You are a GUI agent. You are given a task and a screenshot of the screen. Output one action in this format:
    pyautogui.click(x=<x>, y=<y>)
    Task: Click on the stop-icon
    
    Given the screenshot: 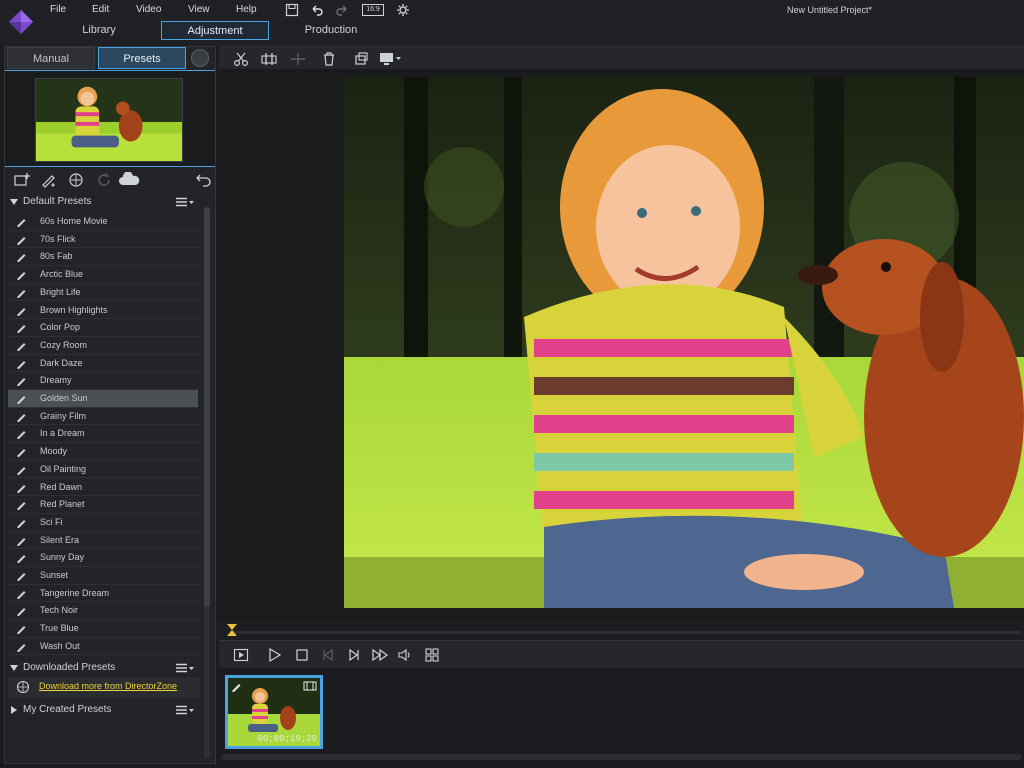 What is the action you would take?
    pyautogui.click(x=302, y=655)
    